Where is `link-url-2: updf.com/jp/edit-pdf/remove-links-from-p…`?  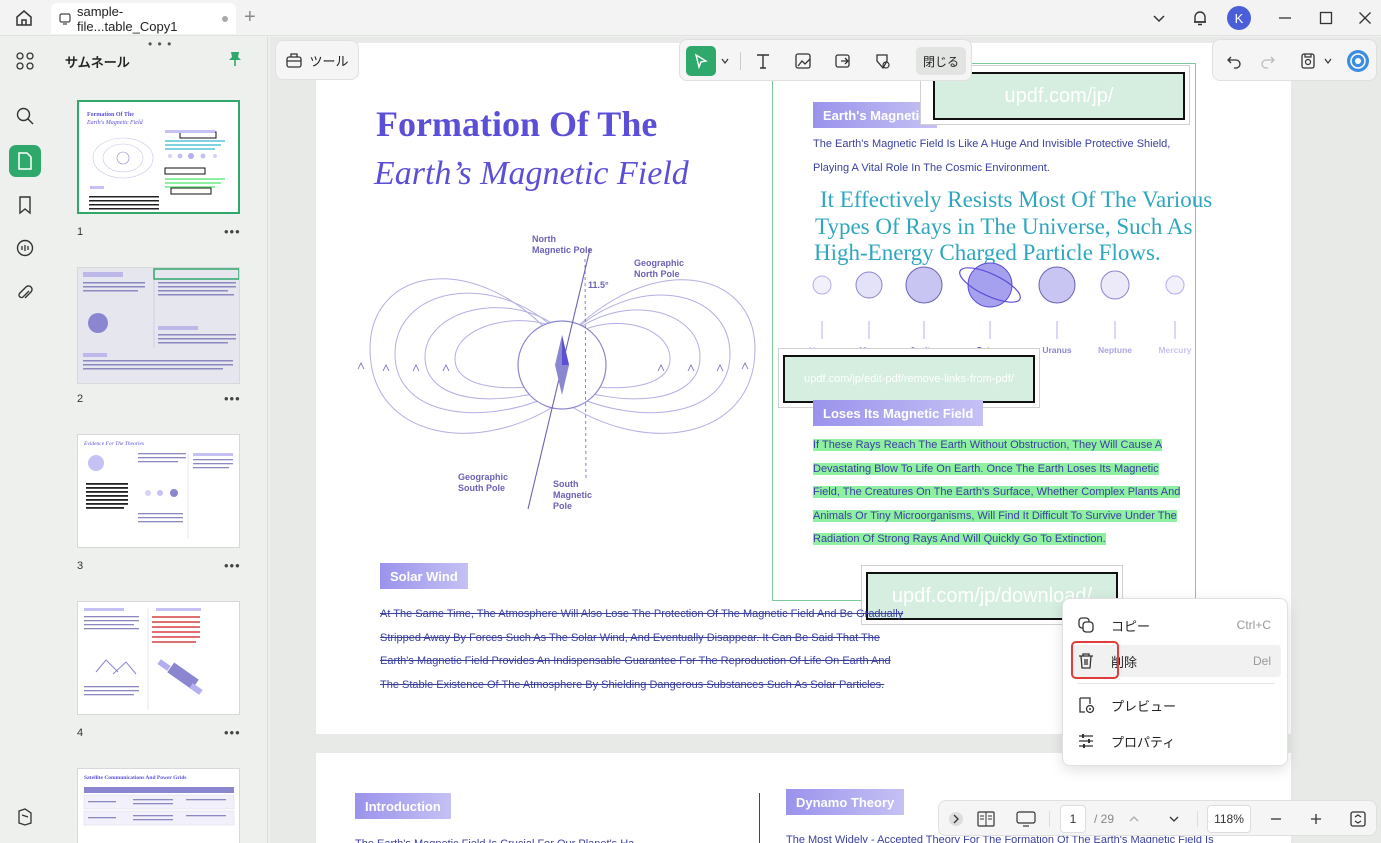
link-url-2: updf.com/jp/edit-pdf/remove-links-from-p… is located at coordinates (909, 379).